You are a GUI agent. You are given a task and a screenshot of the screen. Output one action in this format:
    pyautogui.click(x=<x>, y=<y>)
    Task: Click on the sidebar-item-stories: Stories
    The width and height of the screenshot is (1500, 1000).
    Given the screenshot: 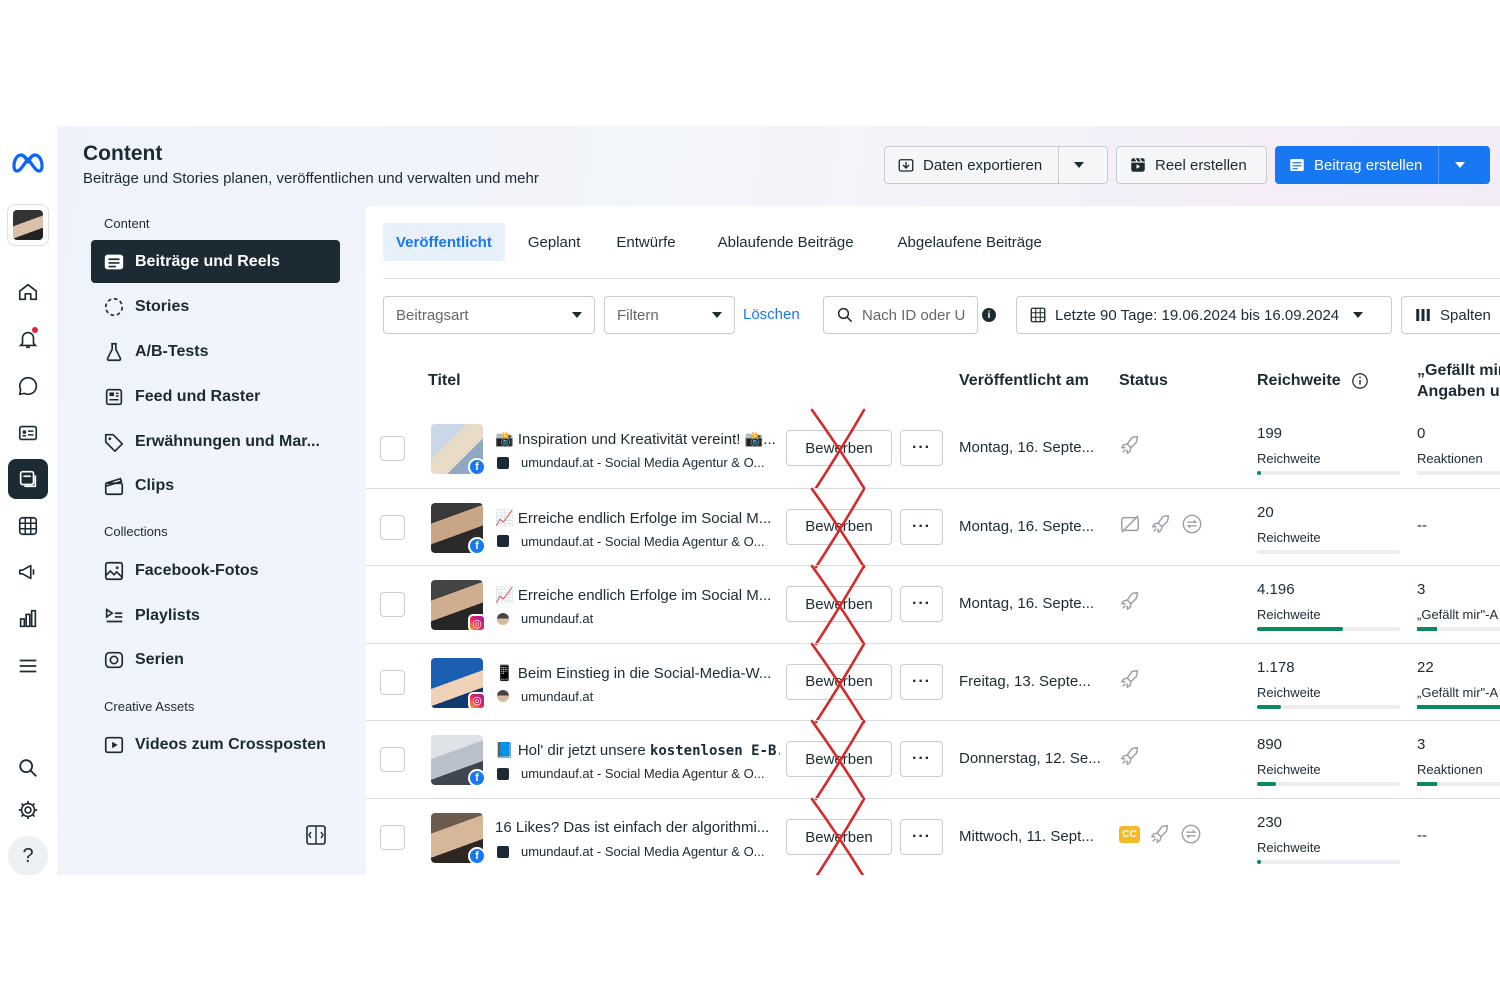 What is the action you would take?
    pyautogui.click(x=215, y=306)
    